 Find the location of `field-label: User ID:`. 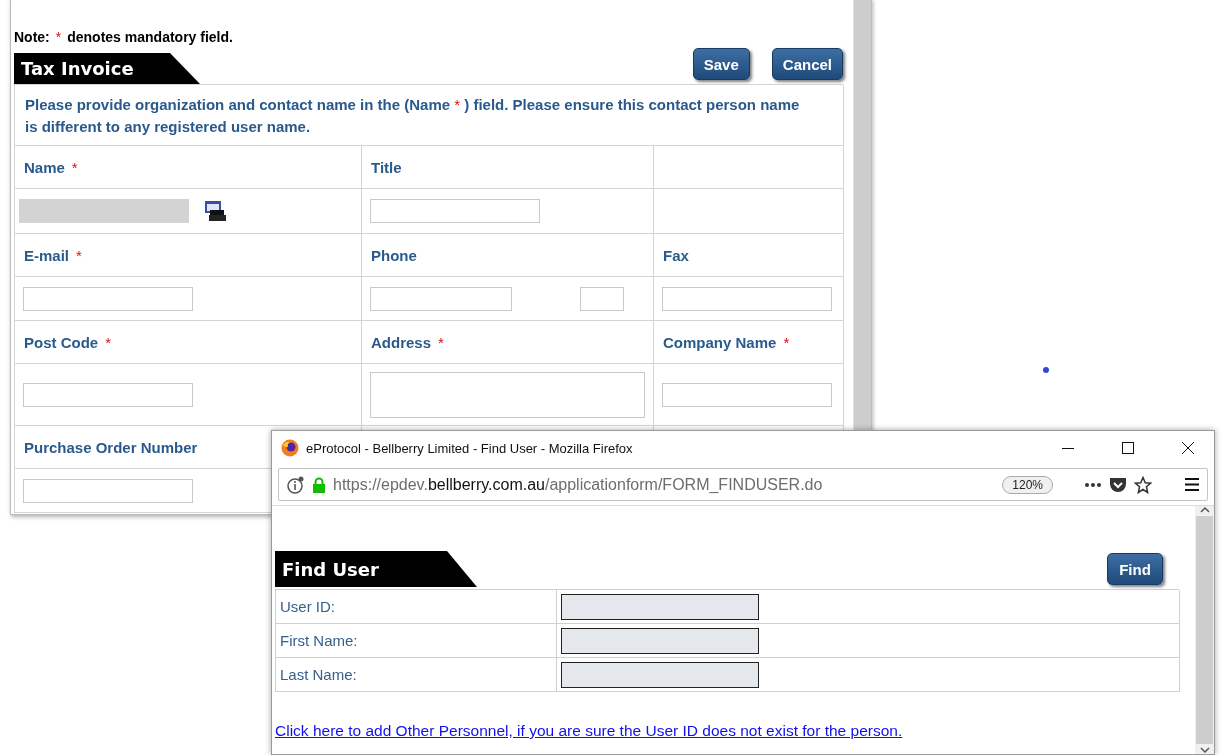

field-label: User ID: is located at coordinates (307, 606).